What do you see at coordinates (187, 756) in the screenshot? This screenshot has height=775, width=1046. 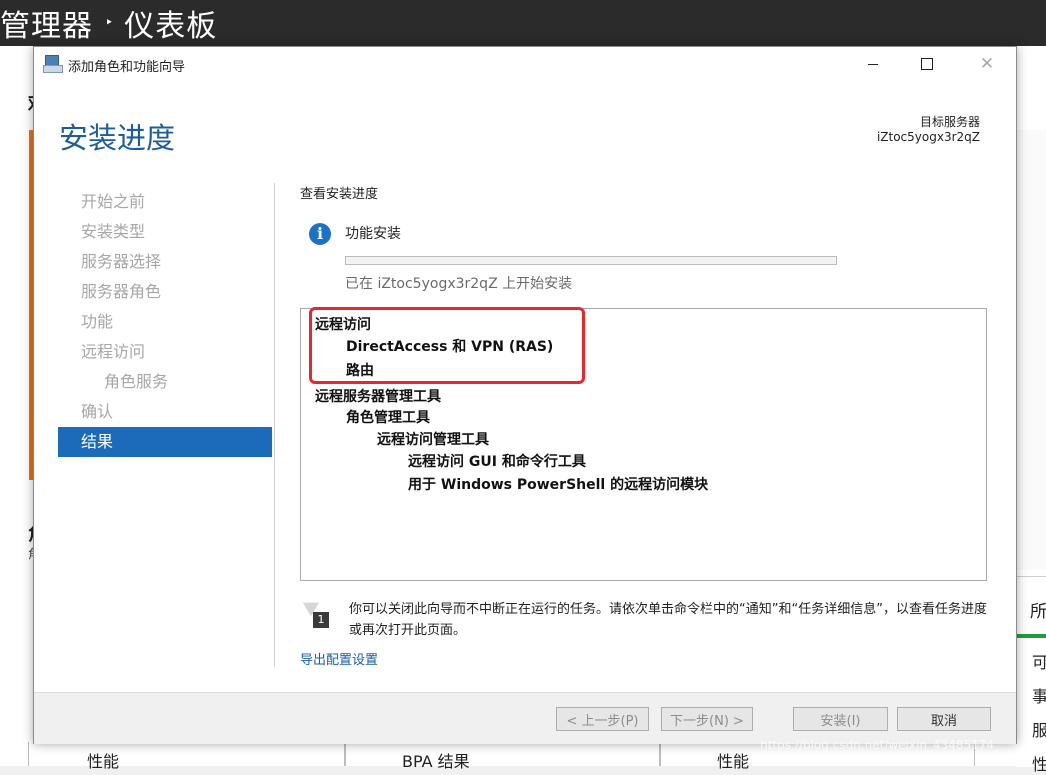 I see `bg-bottom-tile: 性能` at bounding box center [187, 756].